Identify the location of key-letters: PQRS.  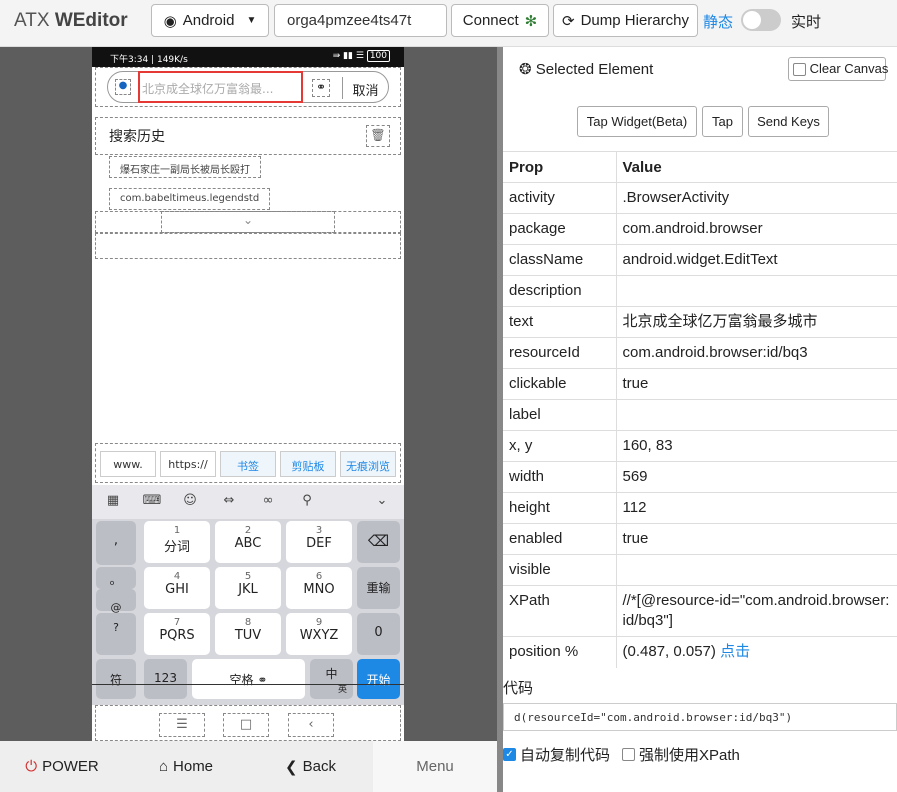
(177, 635).